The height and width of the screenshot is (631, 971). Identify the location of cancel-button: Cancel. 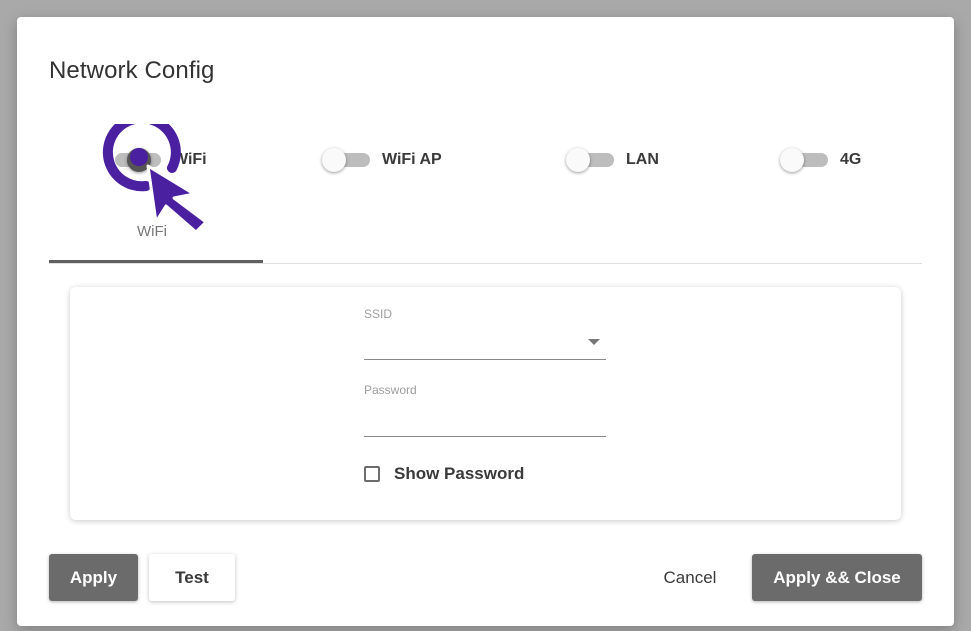
(690, 577).